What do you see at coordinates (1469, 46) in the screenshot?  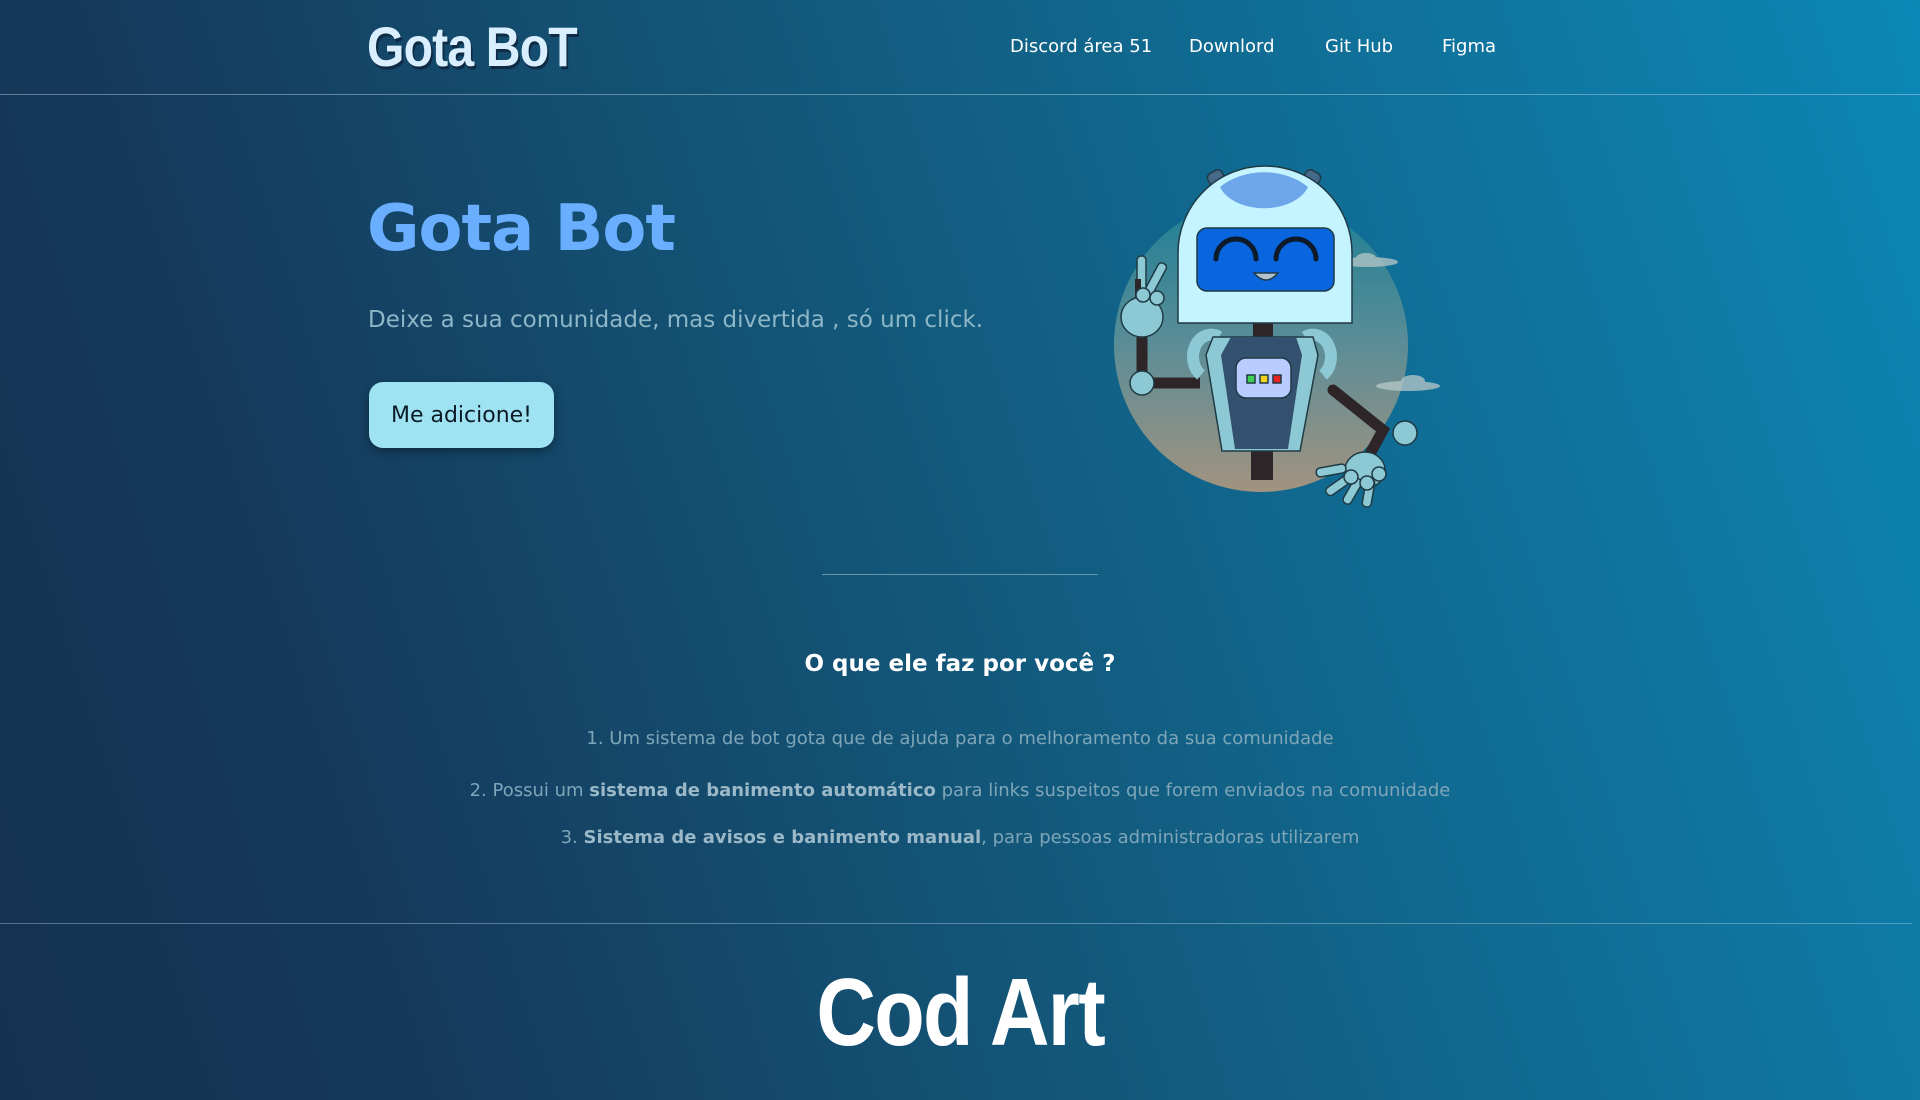 I see `nav-link-figma: Figma` at bounding box center [1469, 46].